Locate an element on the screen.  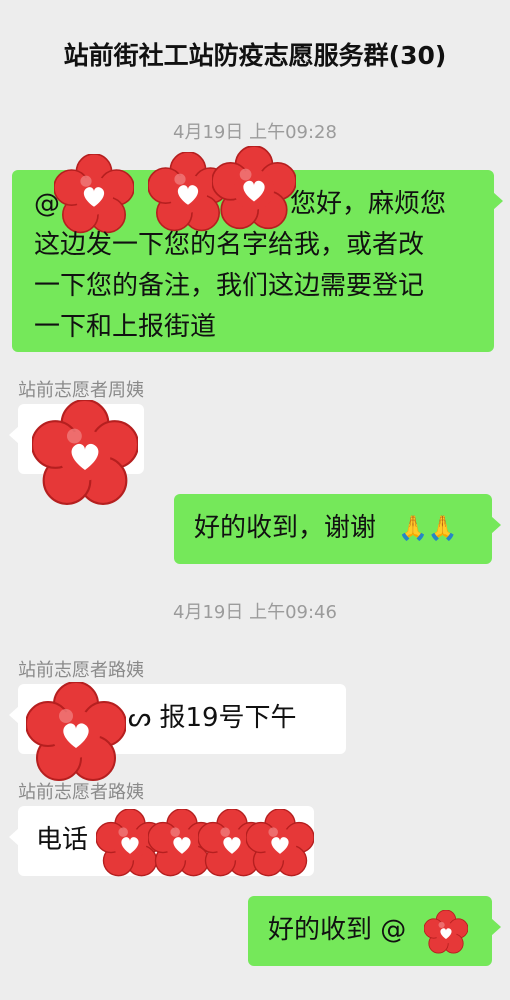
chat-header: 站前街社工站防疫志愿服务群(30) is located at coordinates (255, 48).